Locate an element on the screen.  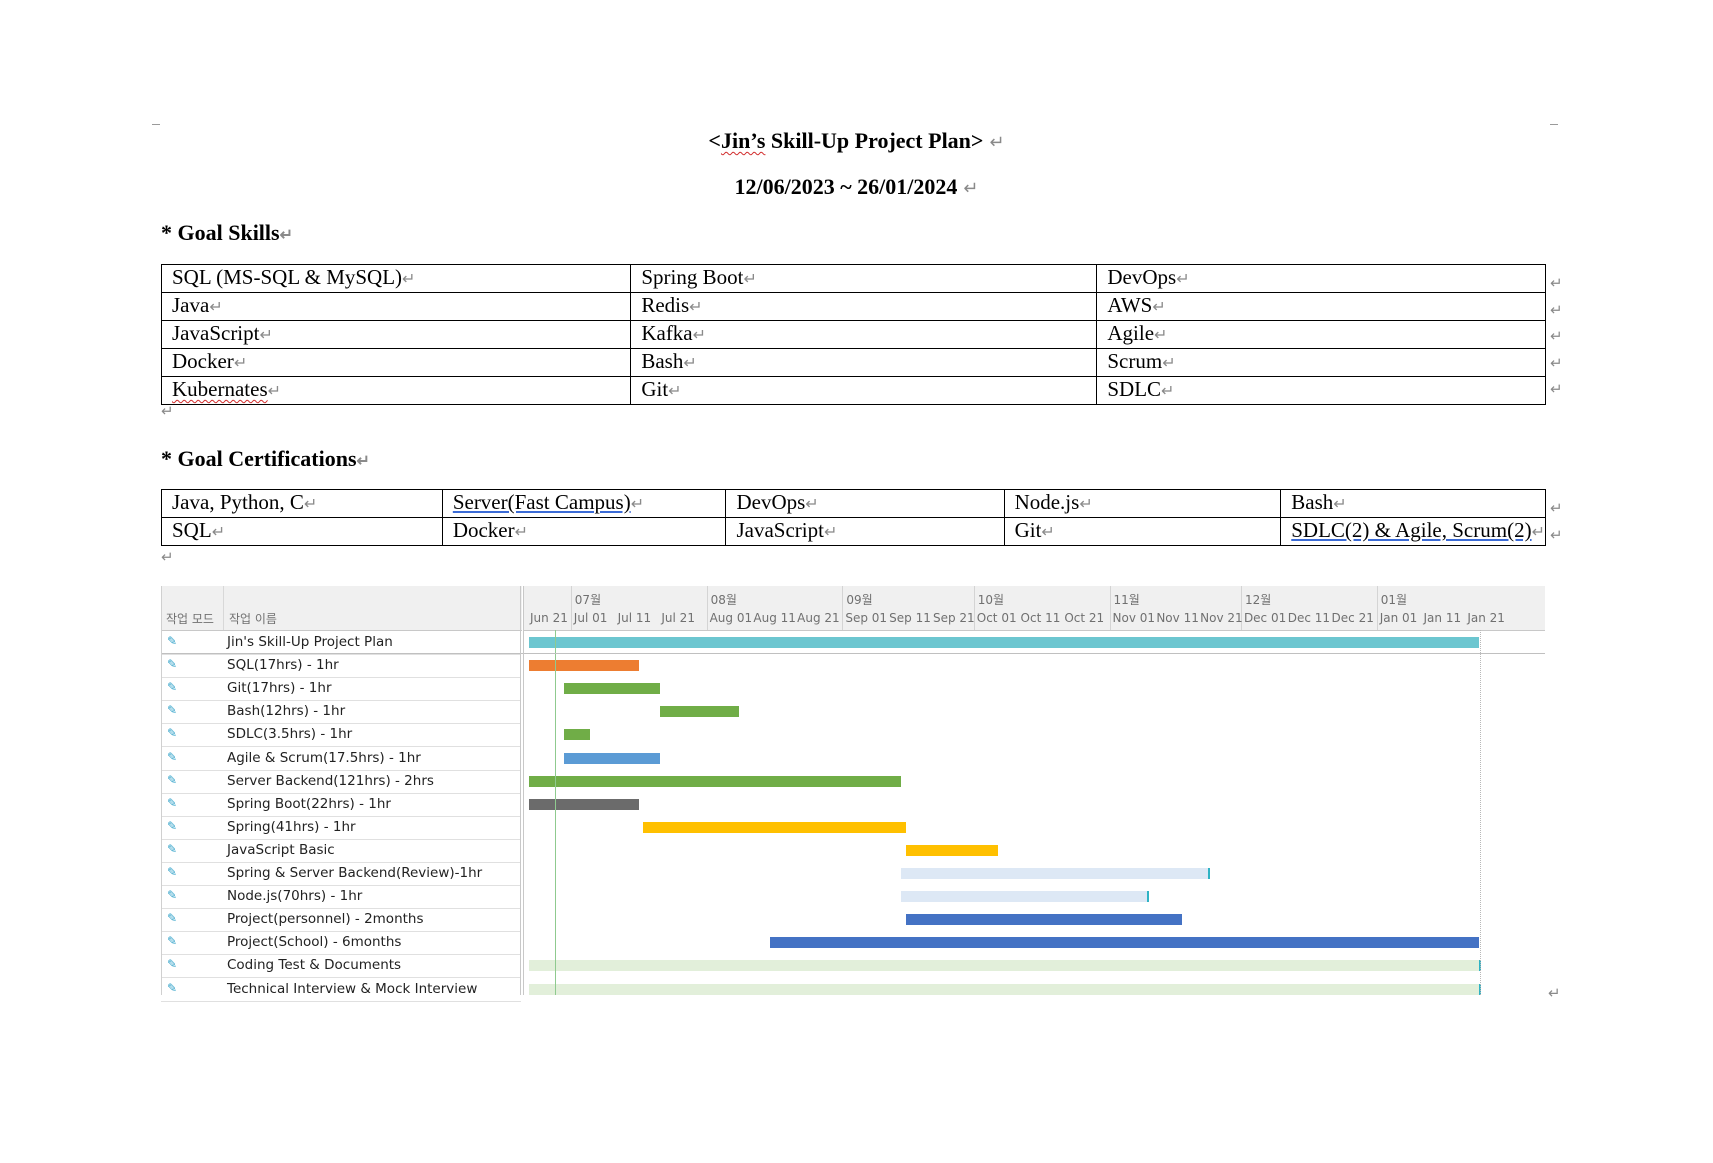
gantt-left-border is located at coordinates (161, 790).